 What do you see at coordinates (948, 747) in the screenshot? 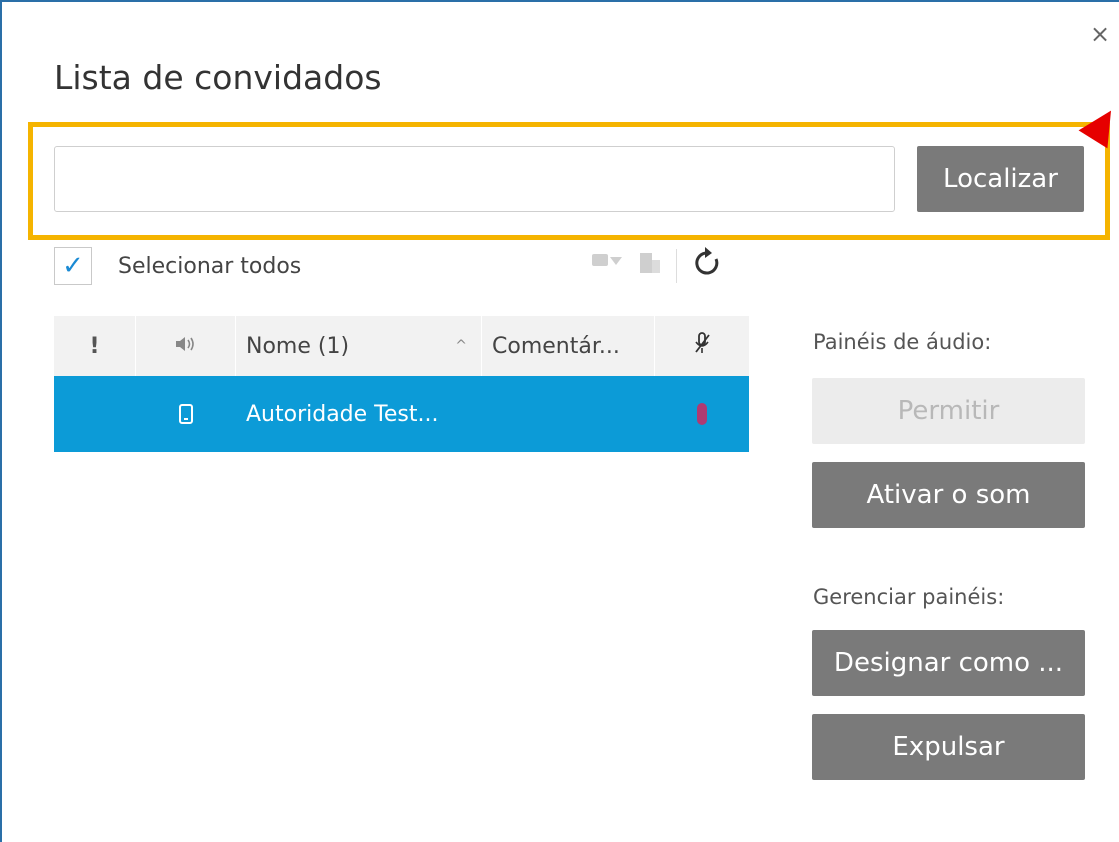
I see `expel-button: Expulsar` at bounding box center [948, 747].